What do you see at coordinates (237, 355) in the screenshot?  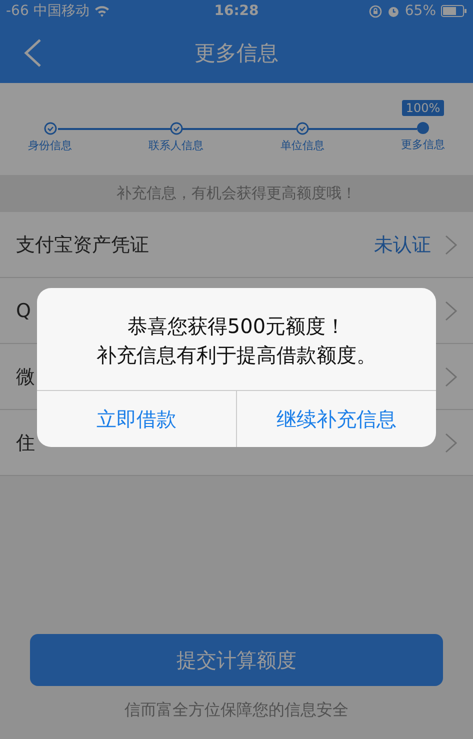 I see `alert-message: 补充信息有利于提高借款额度。` at bounding box center [237, 355].